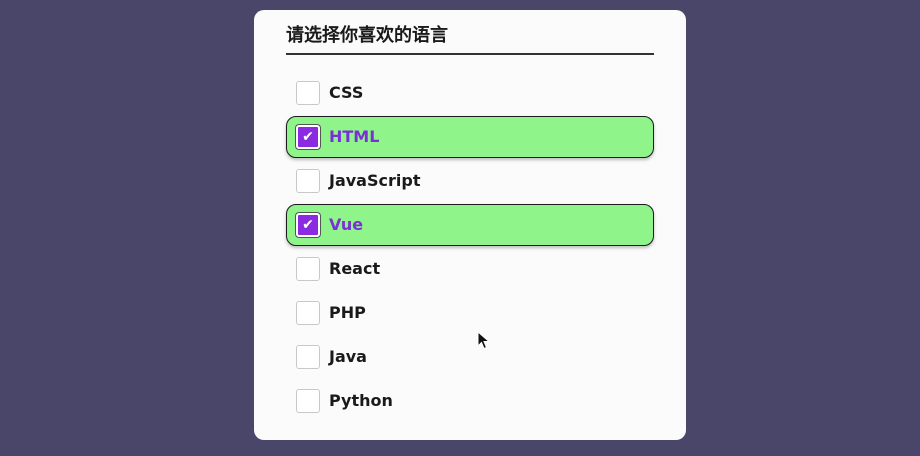 This screenshot has width=920, height=456. Describe the element at coordinates (484, 340) in the screenshot. I see `mouse-pointer-icon` at that location.